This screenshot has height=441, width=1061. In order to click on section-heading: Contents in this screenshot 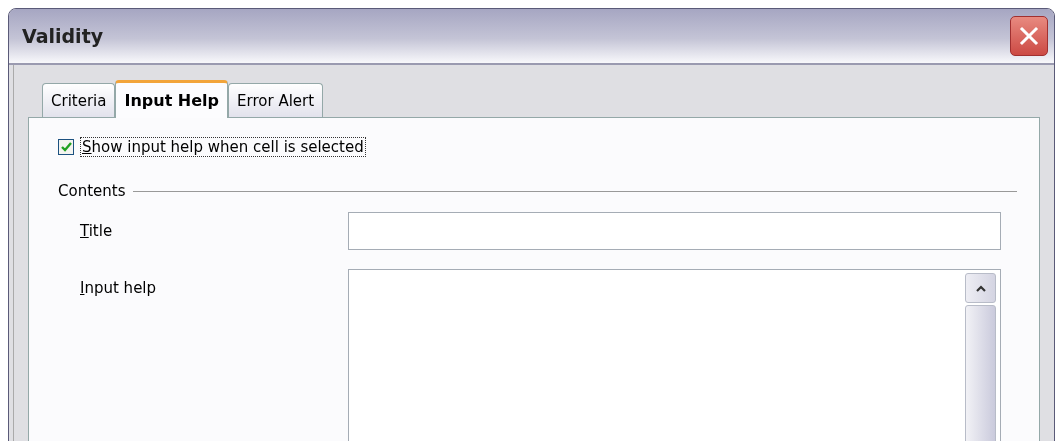, I will do `click(92, 191)`.